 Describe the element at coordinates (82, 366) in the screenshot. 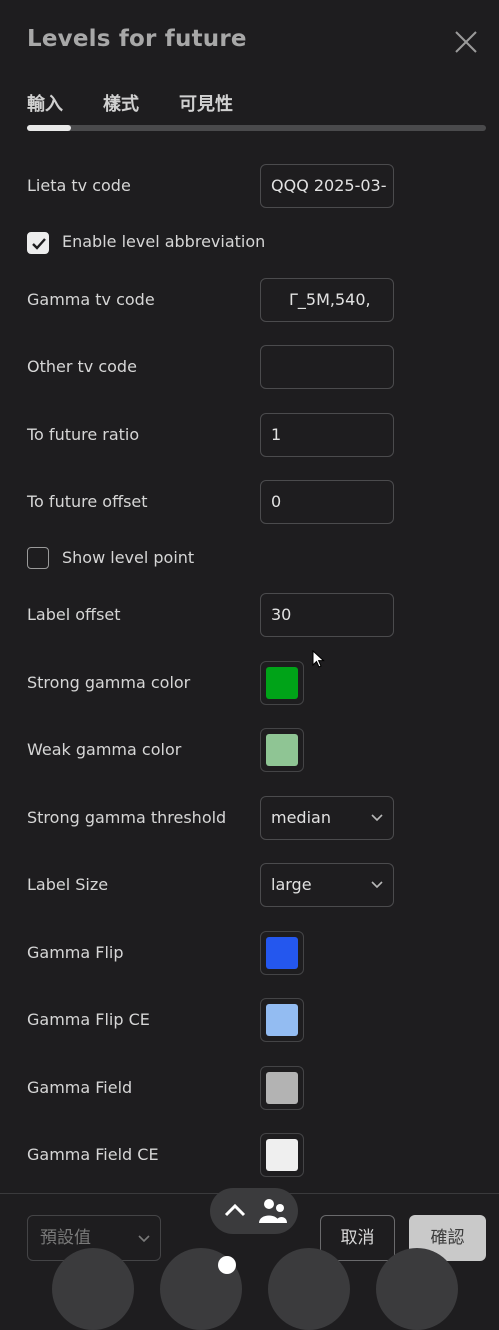

I see `other-tv-code-label: Other tv code` at that location.